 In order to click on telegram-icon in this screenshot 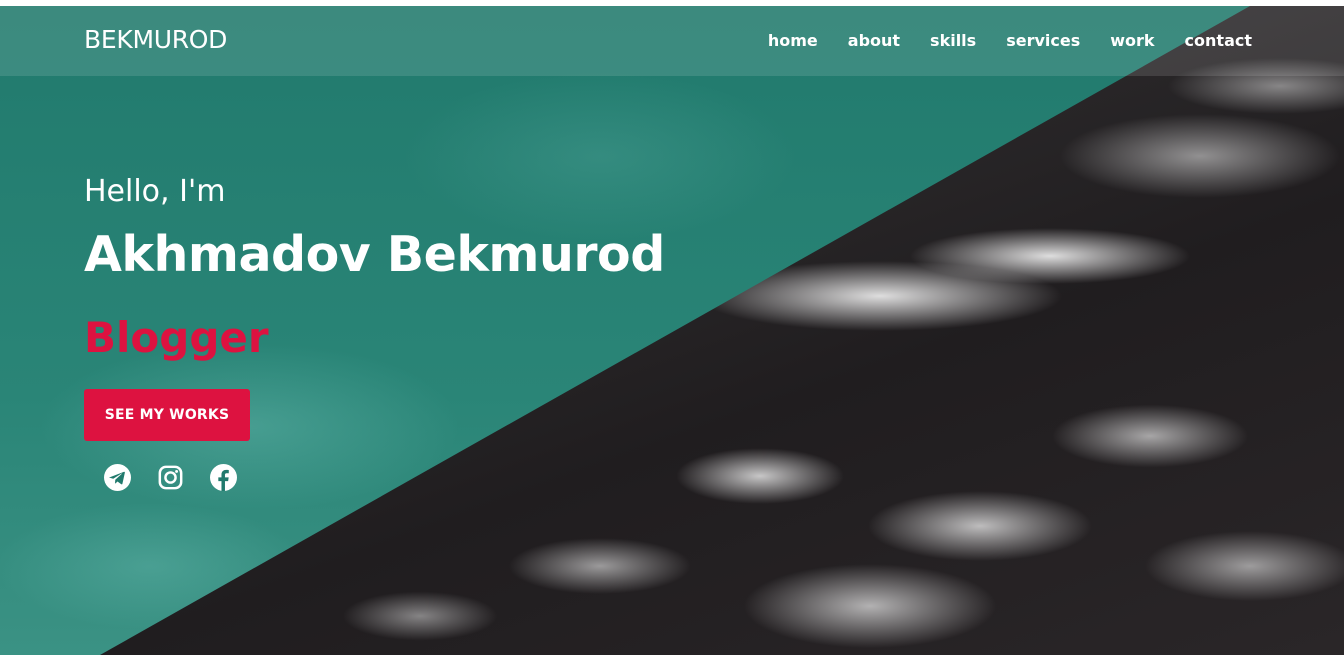, I will do `click(117, 477)`.